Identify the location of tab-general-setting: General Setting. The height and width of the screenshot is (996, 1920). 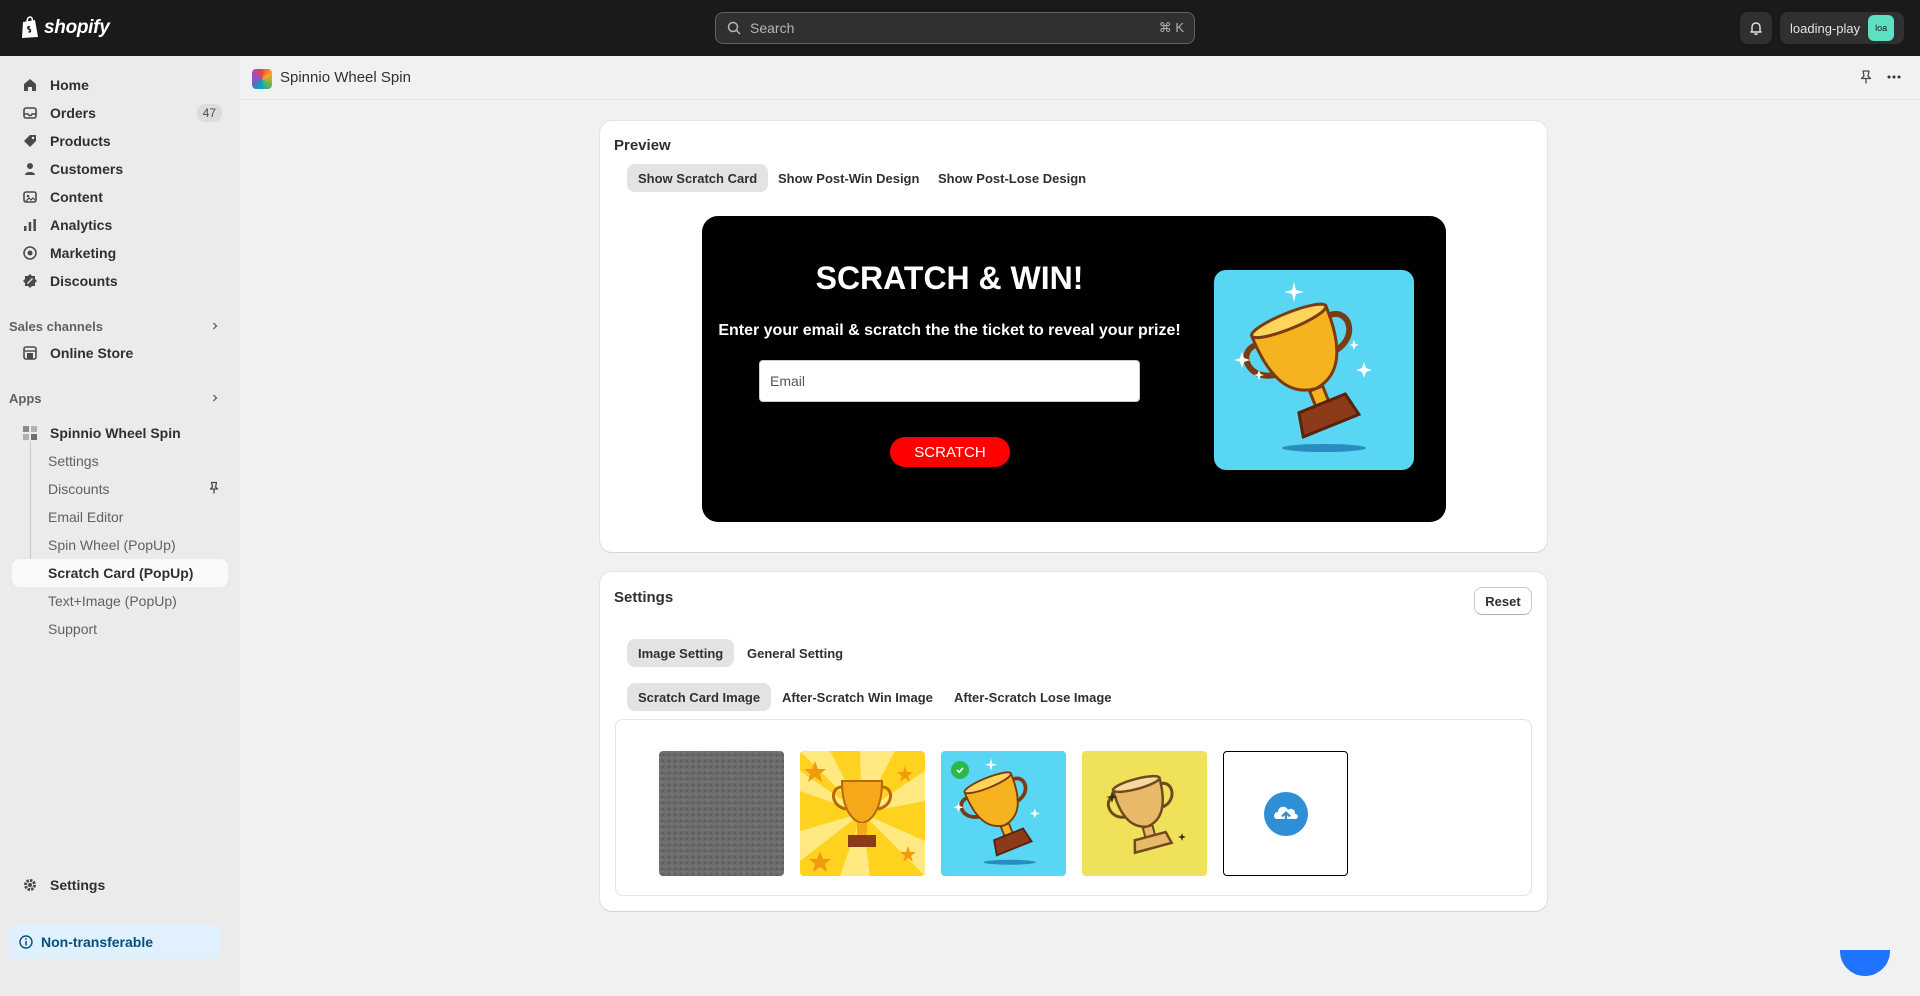
(795, 653).